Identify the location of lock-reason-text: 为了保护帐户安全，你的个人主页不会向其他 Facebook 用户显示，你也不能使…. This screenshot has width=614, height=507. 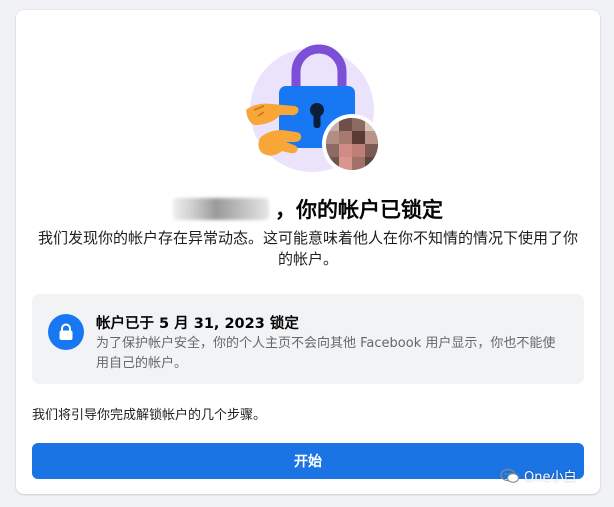
(326, 353).